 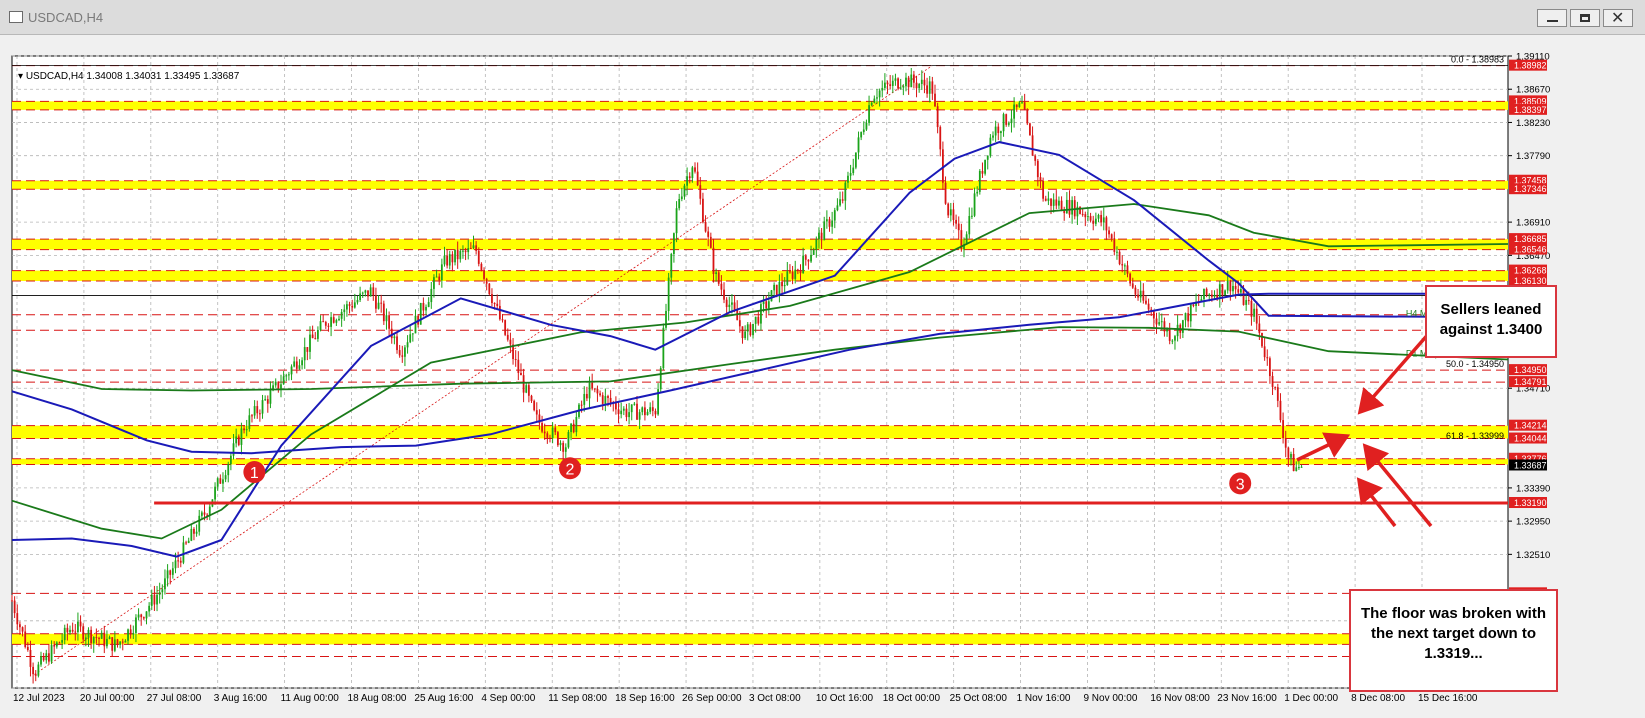 I want to click on maximize-button, so click(x=1585, y=18).